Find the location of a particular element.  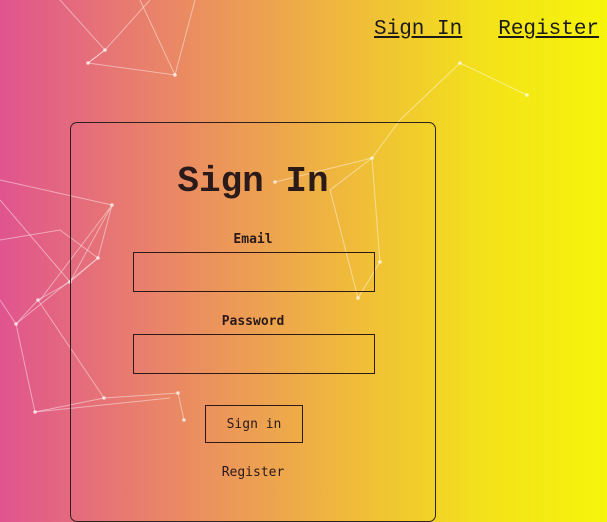

nav-register-link: Register is located at coordinates (548, 29).